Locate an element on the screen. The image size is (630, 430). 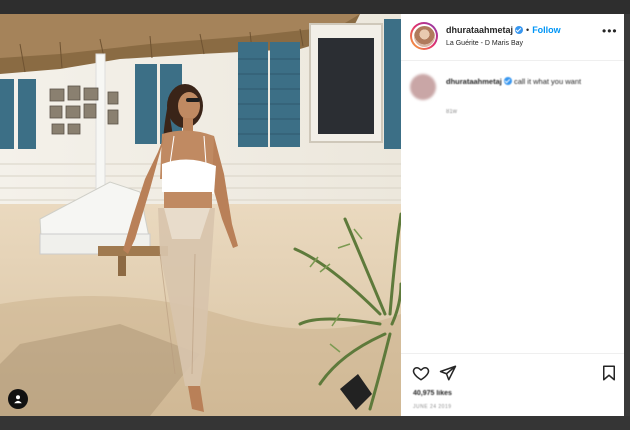
heart-icon is located at coordinates (421, 373).